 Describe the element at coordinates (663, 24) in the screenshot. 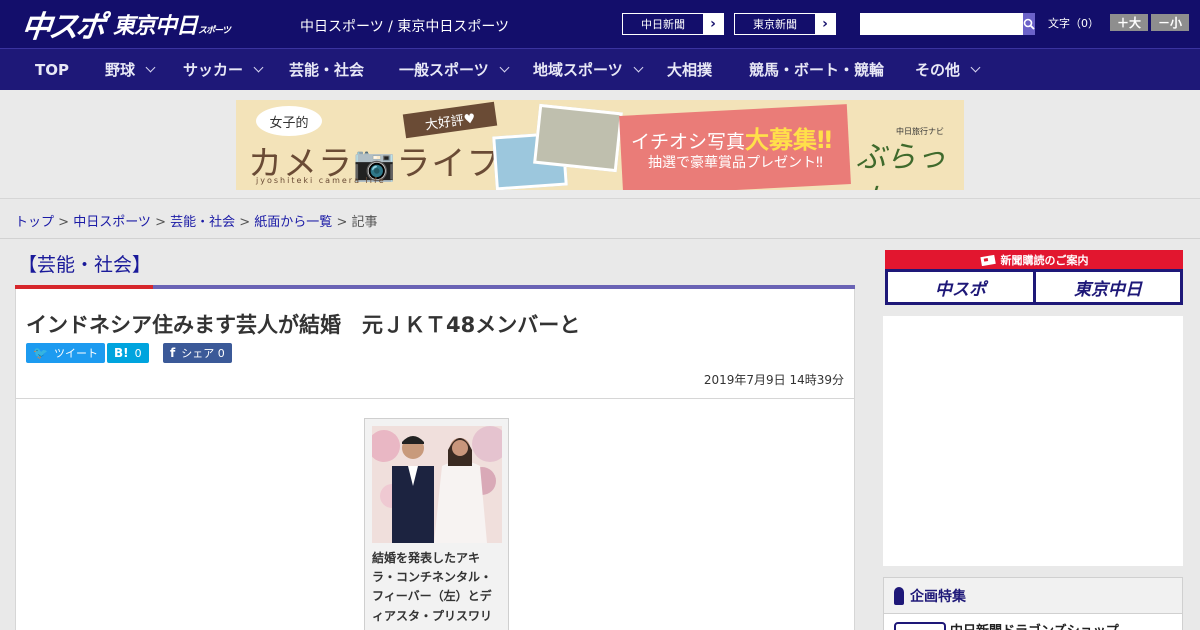

I see `chunichi-shimbun-label: 中日新聞` at that location.